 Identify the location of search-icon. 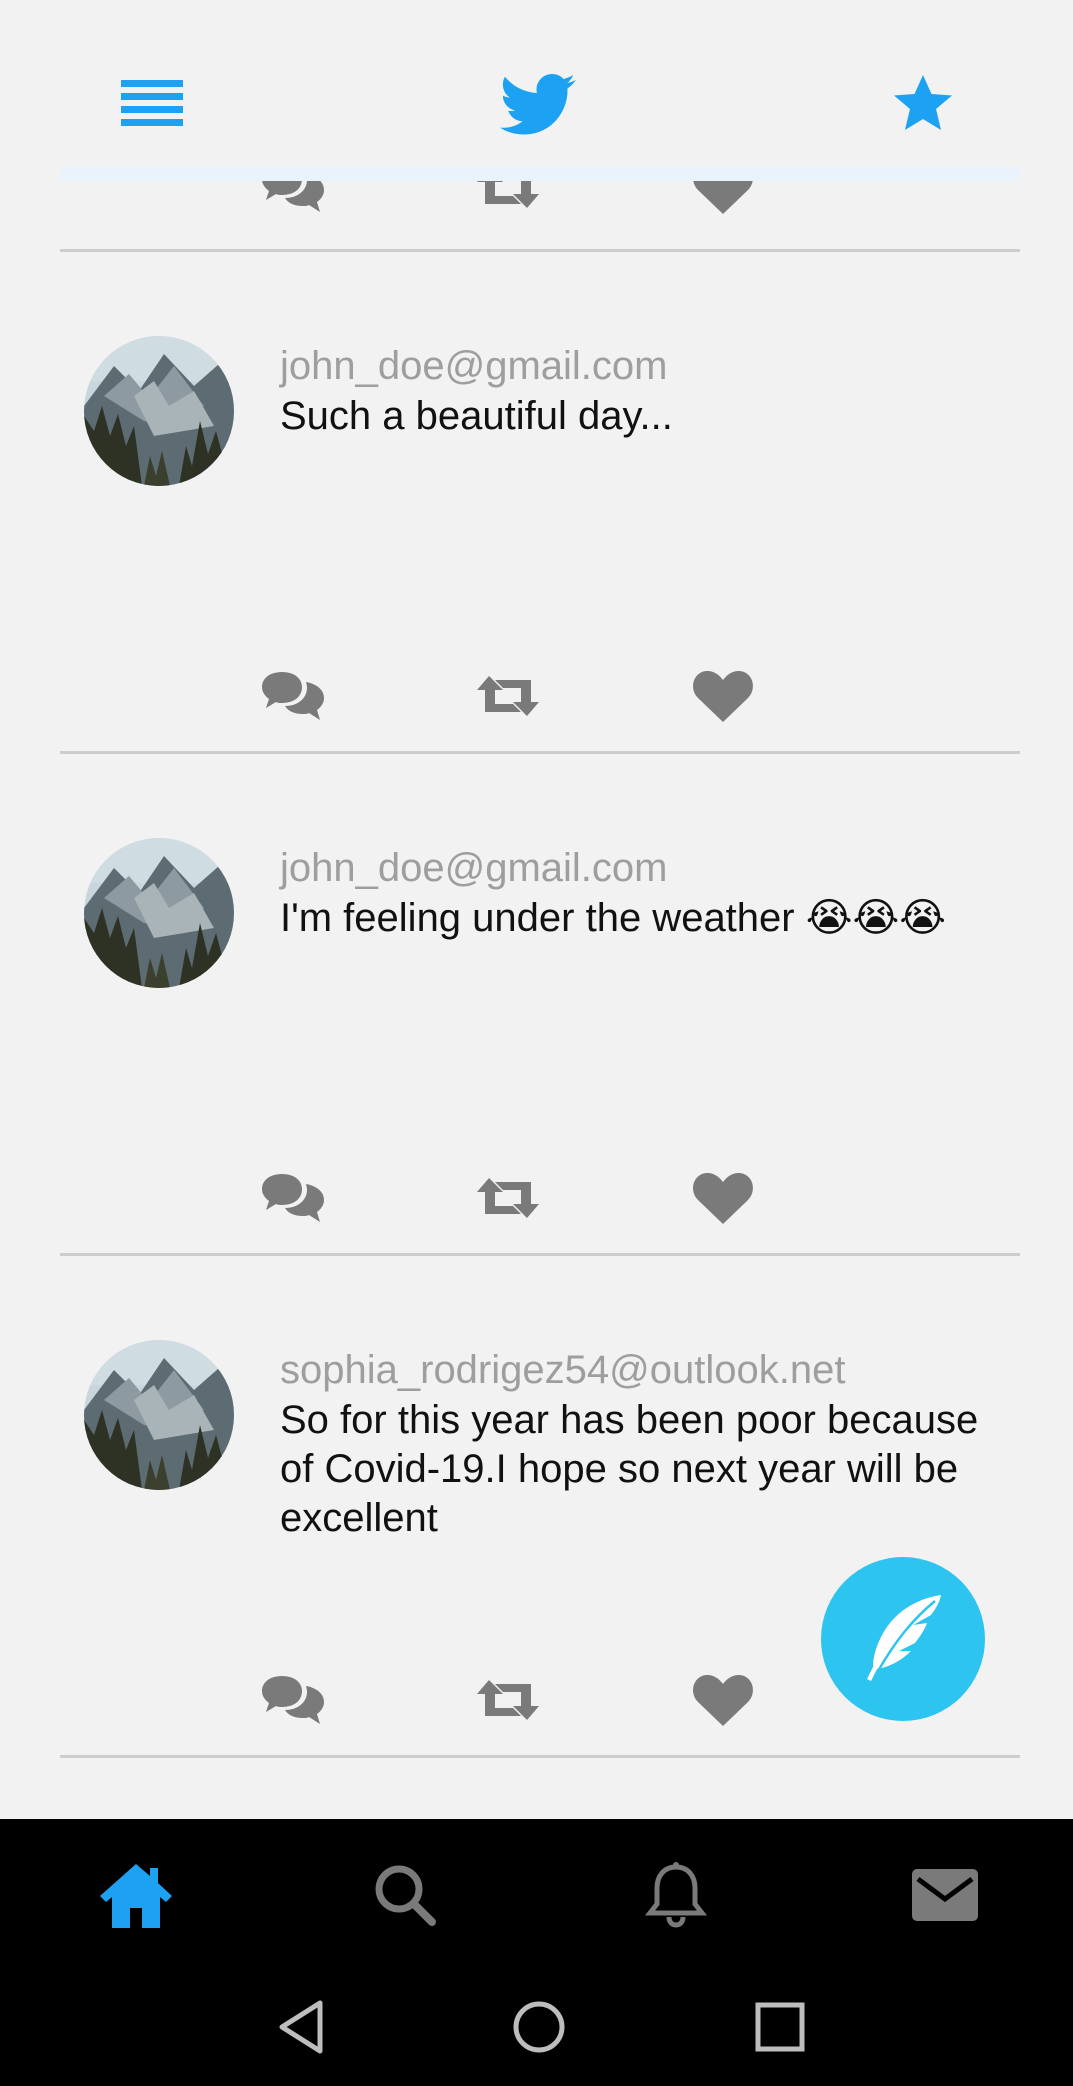
(405, 1895).